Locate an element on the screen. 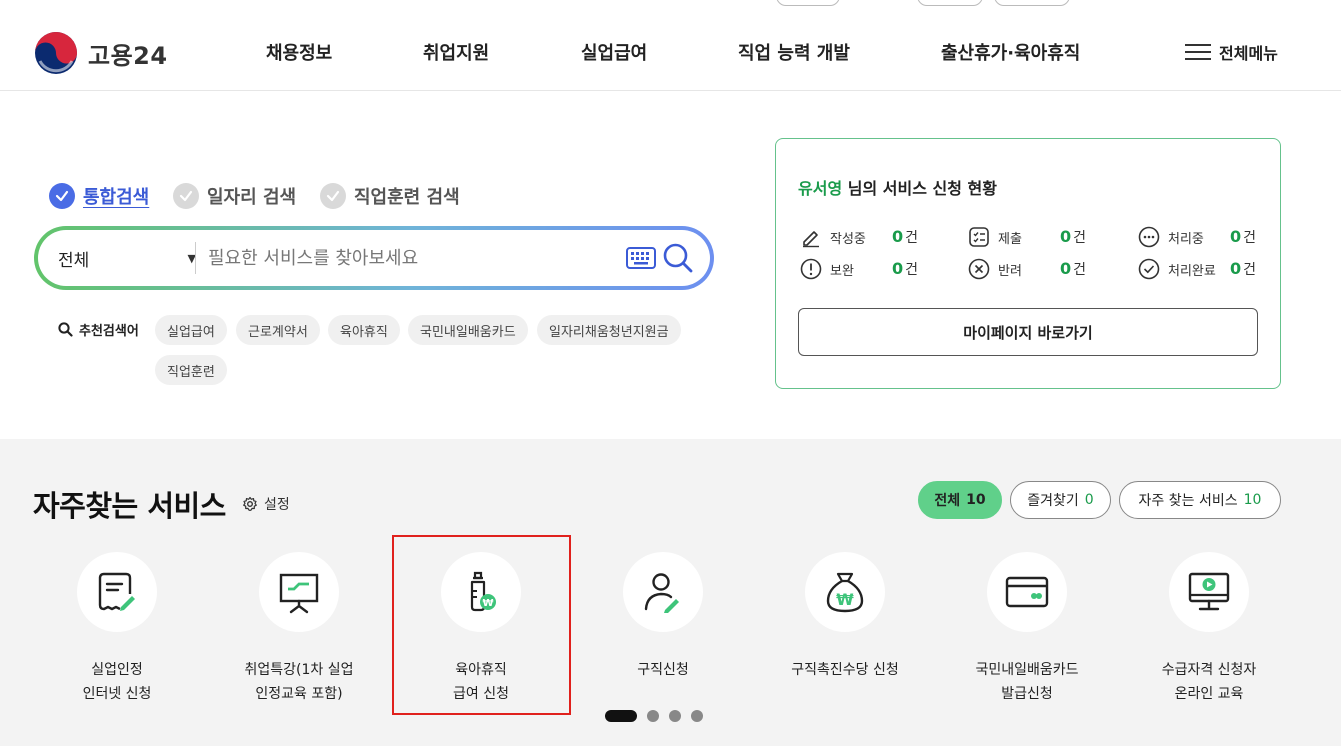  money-bag-won-icon: ₩ is located at coordinates (845, 592).